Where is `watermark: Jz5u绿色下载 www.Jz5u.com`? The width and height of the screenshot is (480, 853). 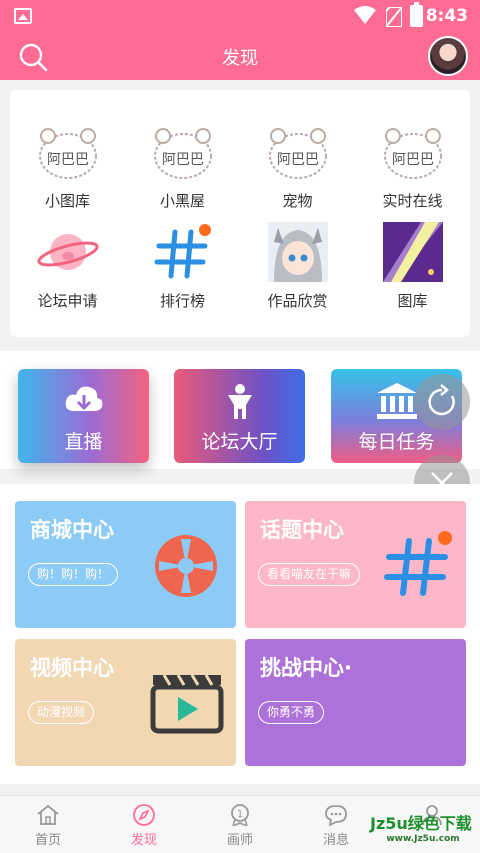 watermark: Jz5u绿色下载 www.Jz5u.com is located at coordinates (423, 830).